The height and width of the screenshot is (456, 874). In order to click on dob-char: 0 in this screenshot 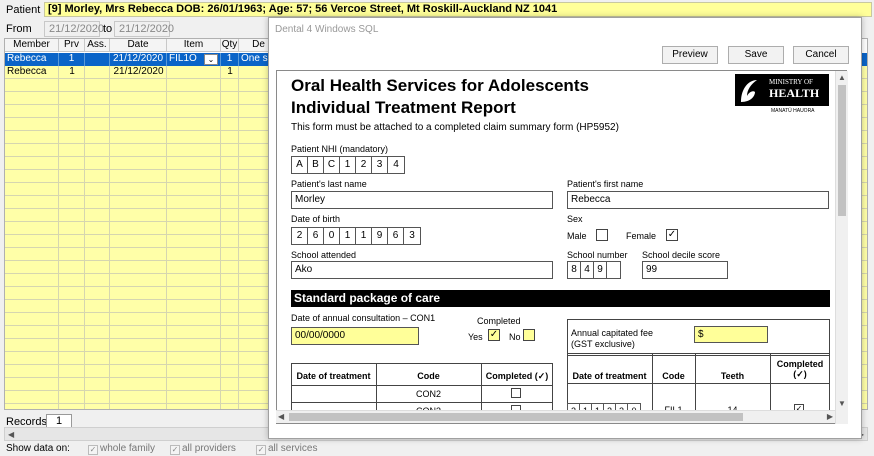, I will do `click(332, 236)`.